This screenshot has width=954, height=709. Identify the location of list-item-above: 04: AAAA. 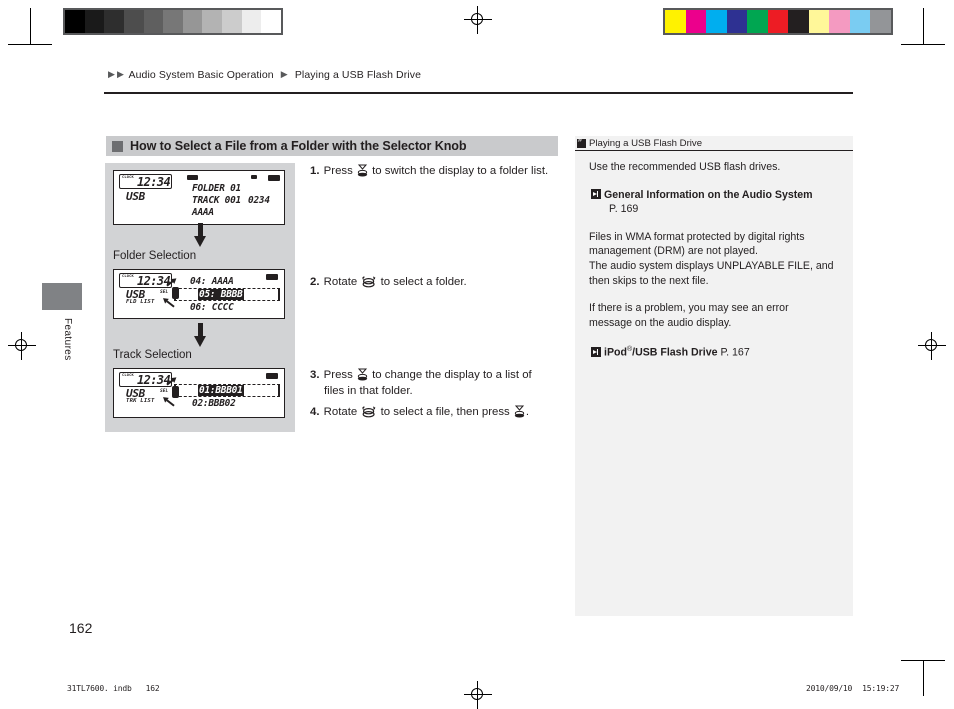
(212, 281).